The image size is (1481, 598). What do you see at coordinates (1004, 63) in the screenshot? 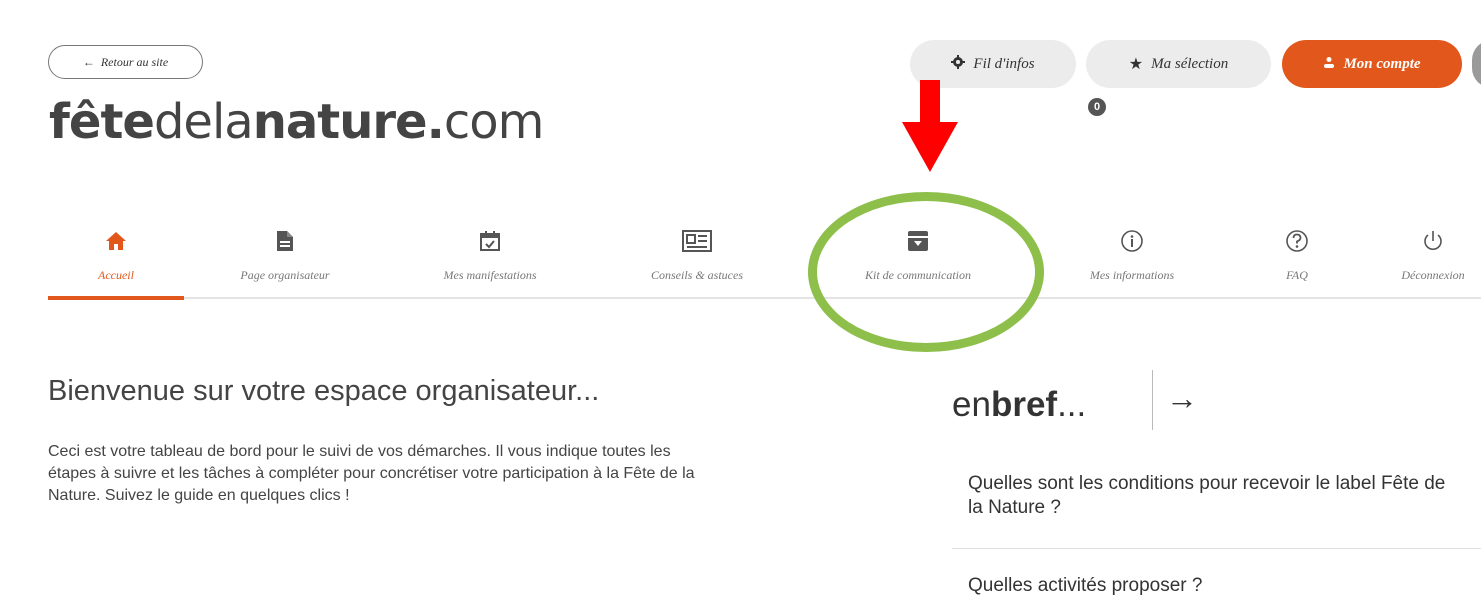
I see `news-feed-label: Fil d'infos` at bounding box center [1004, 63].